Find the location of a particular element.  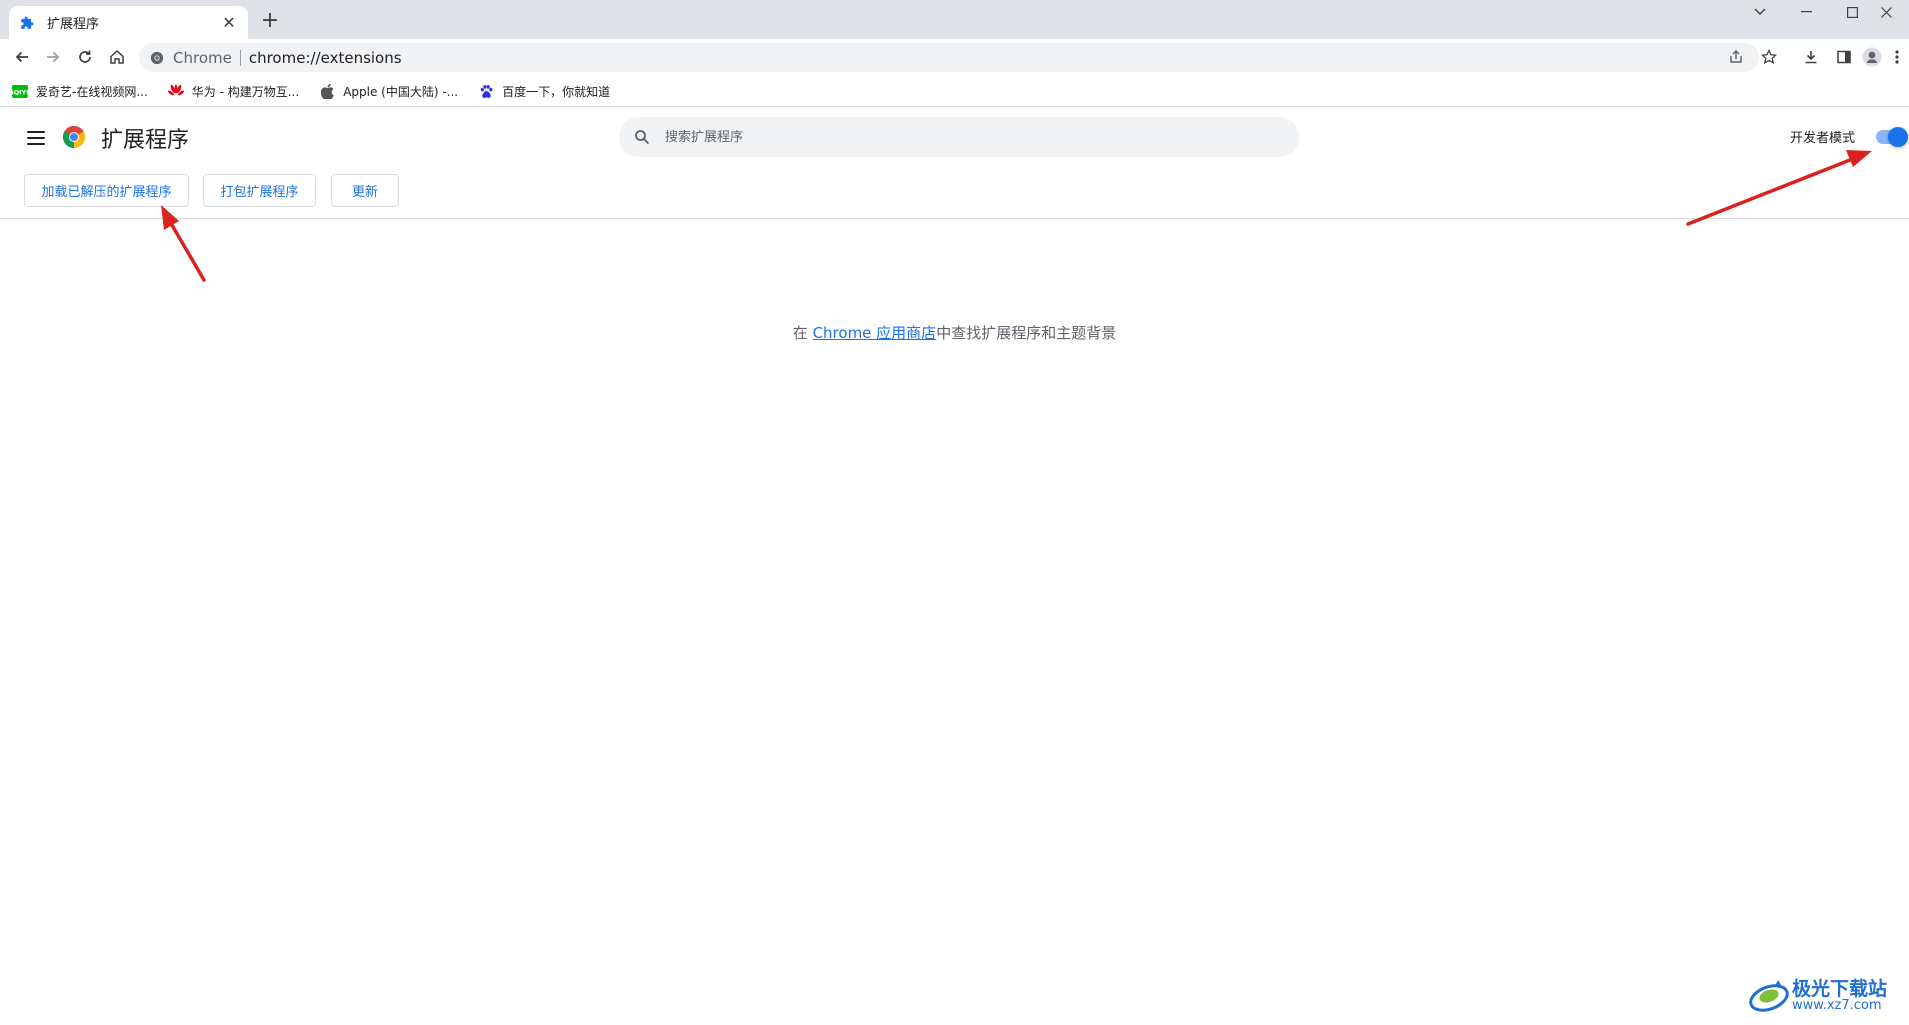

puzzle-icon is located at coordinates (27, 23).